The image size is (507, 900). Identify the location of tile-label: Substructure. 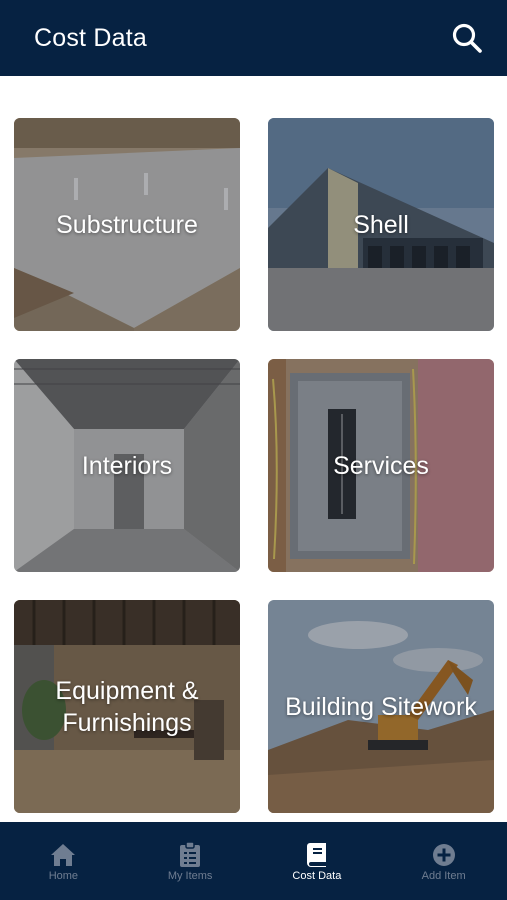
(127, 224).